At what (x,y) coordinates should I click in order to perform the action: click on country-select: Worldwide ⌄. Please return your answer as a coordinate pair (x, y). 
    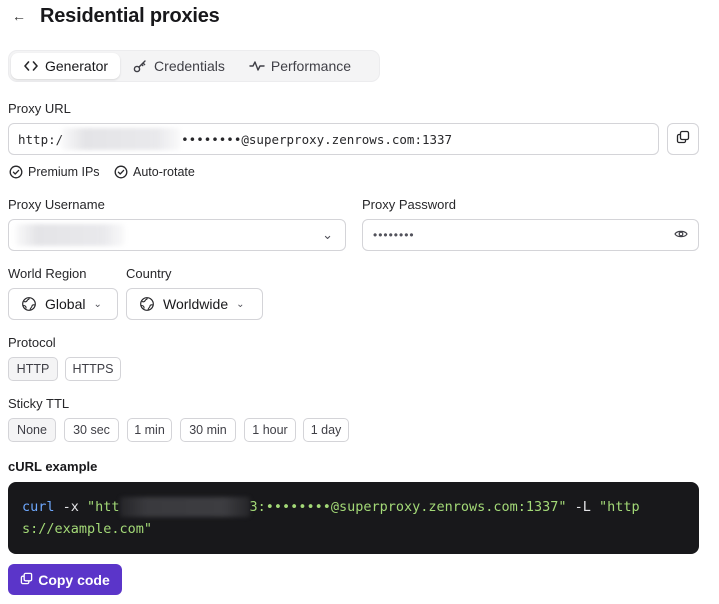
    Looking at the image, I should click on (194, 304).